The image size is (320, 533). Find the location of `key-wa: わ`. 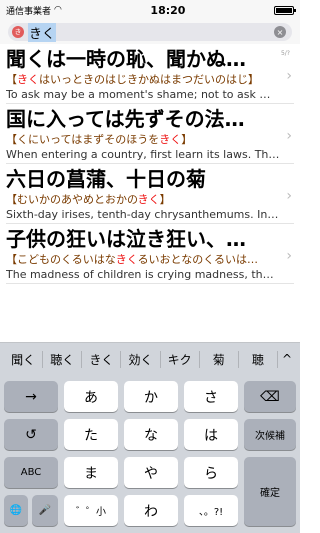

key-wa: わ is located at coordinates (151, 510).